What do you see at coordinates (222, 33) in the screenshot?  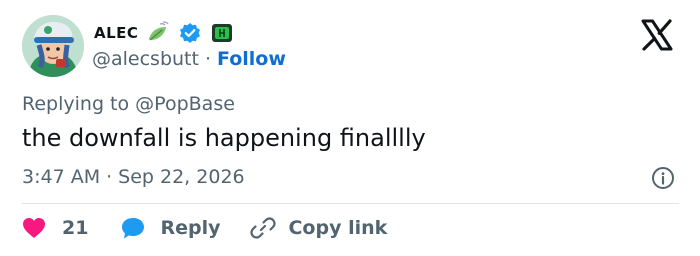 I see `money-emoji-icon` at bounding box center [222, 33].